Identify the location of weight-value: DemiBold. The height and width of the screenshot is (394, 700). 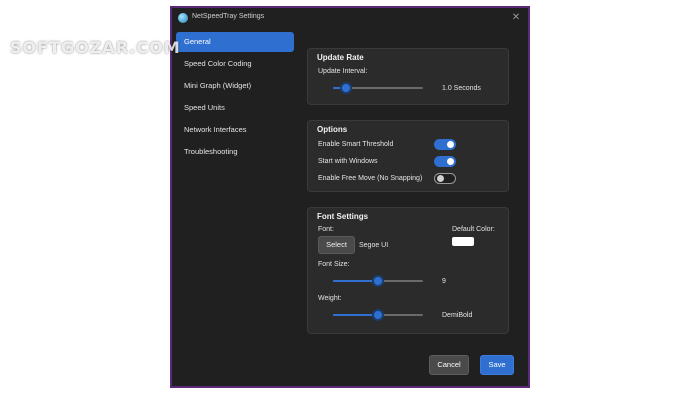
(457, 315).